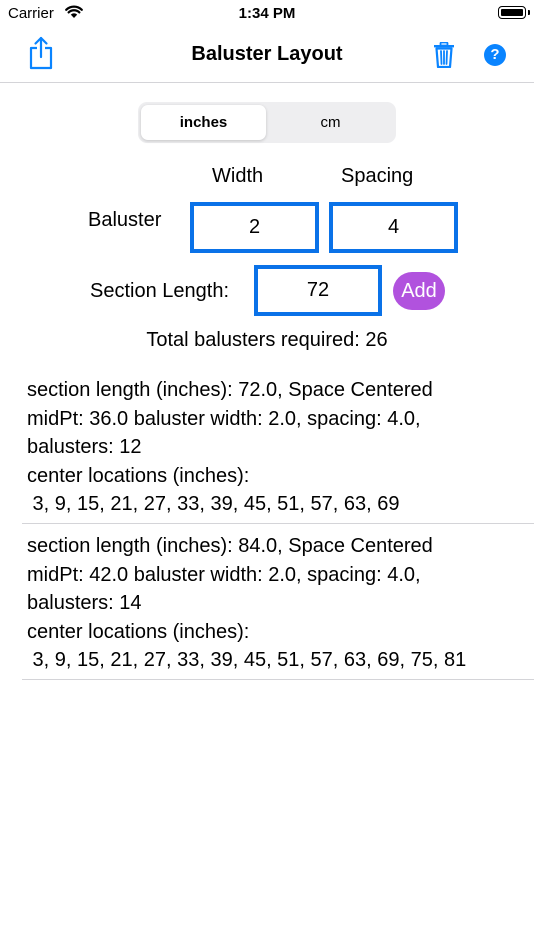  What do you see at coordinates (419, 291) in the screenshot?
I see `add-button: Add` at bounding box center [419, 291].